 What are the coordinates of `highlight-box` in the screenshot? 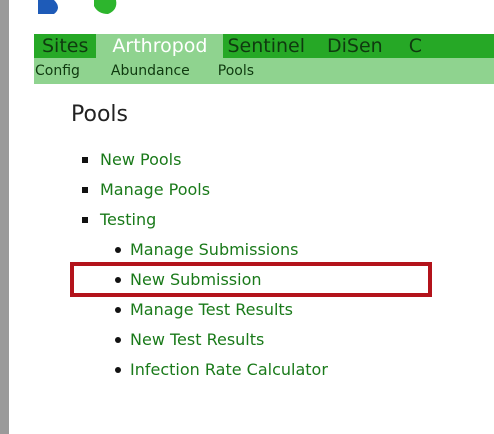 It's located at (251, 279).